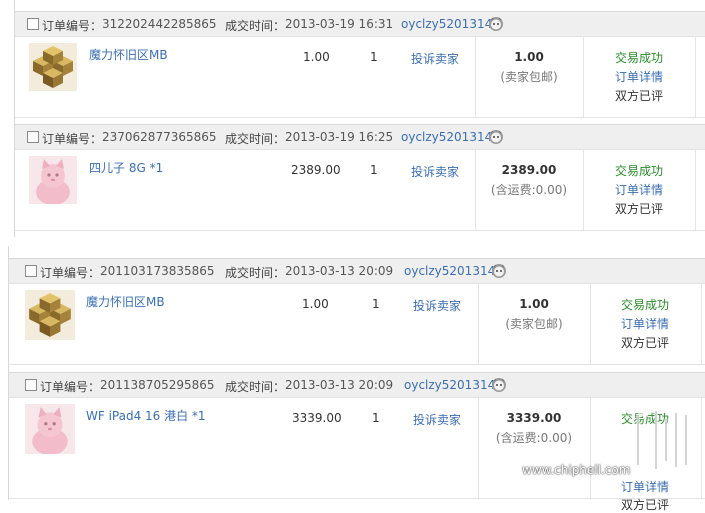 The width and height of the screenshot is (705, 513). What do you see at coordinates (126, 167) in the screenshot?
I see `item-name-link: 四儿子 8G *1` at bounding box center [126, 167].